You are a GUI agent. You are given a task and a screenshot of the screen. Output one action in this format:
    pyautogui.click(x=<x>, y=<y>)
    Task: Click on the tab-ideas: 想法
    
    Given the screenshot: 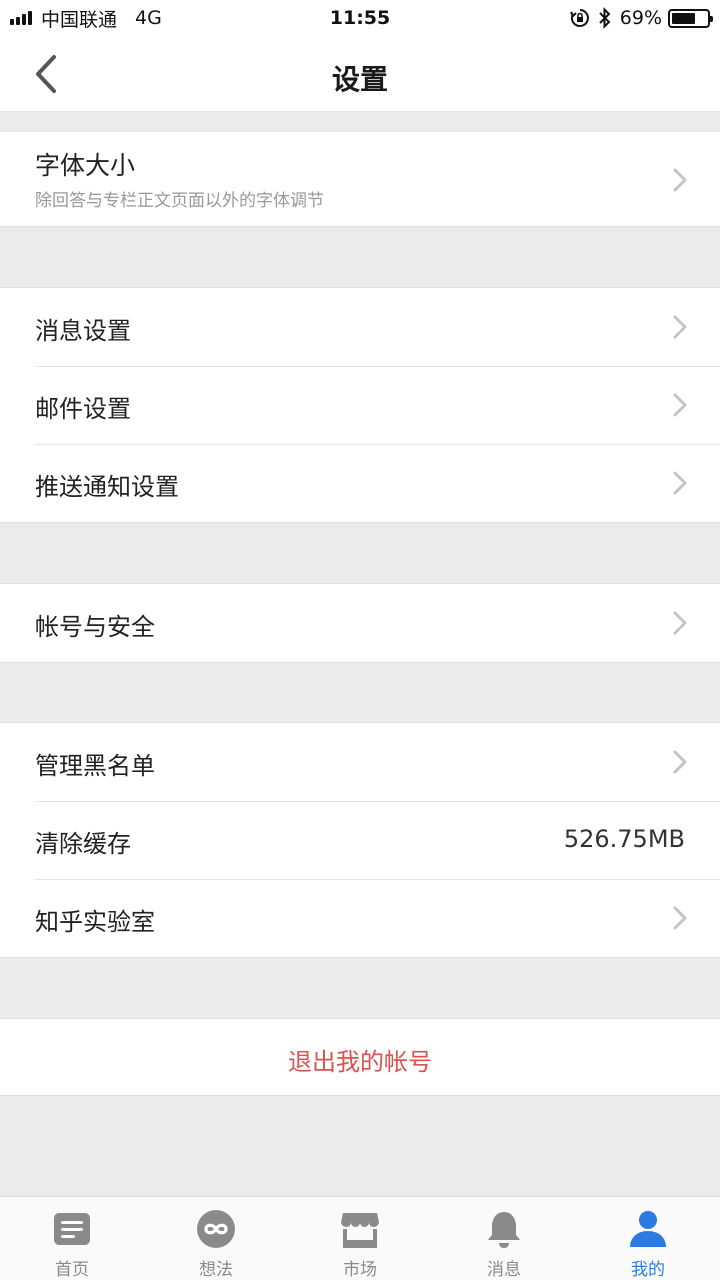 What is the action you would take?
    pyautogui.click(x=216, y=1238)
    